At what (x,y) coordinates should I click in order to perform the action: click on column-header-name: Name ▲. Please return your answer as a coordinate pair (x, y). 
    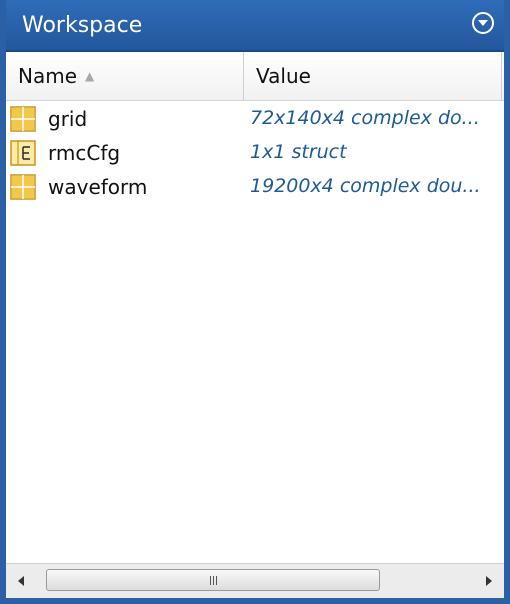
    Looking at the image, I should click on (125, 76).